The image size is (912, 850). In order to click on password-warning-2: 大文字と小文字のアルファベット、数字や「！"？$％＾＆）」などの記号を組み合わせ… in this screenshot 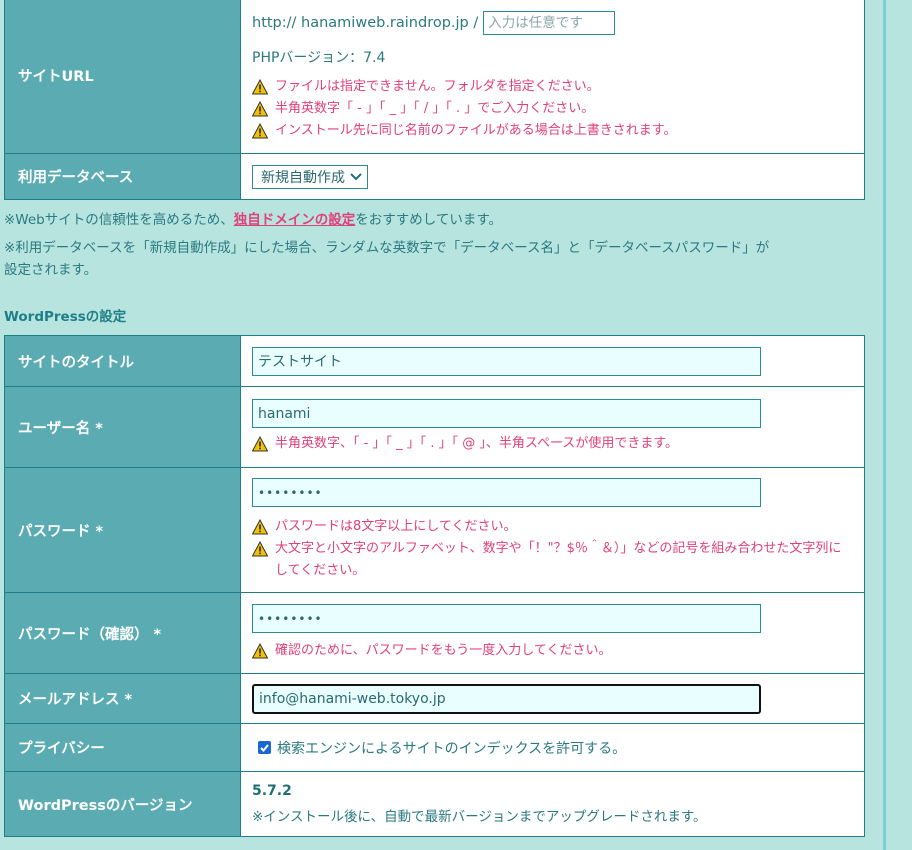, I will do `click(553, 560)`.